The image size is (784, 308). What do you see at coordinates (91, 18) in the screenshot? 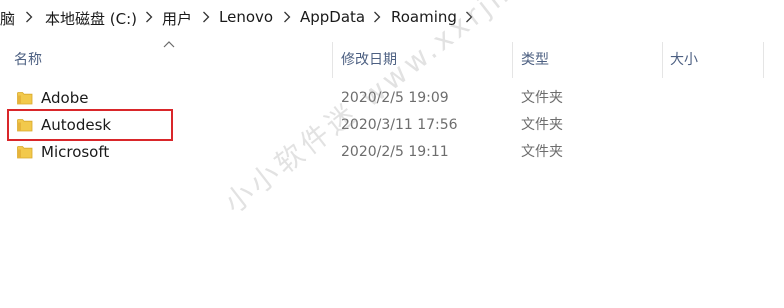
I see `breadcrumb-item-local-disk: 本地磁盘 (C:)` at bounding box center [91, 18].